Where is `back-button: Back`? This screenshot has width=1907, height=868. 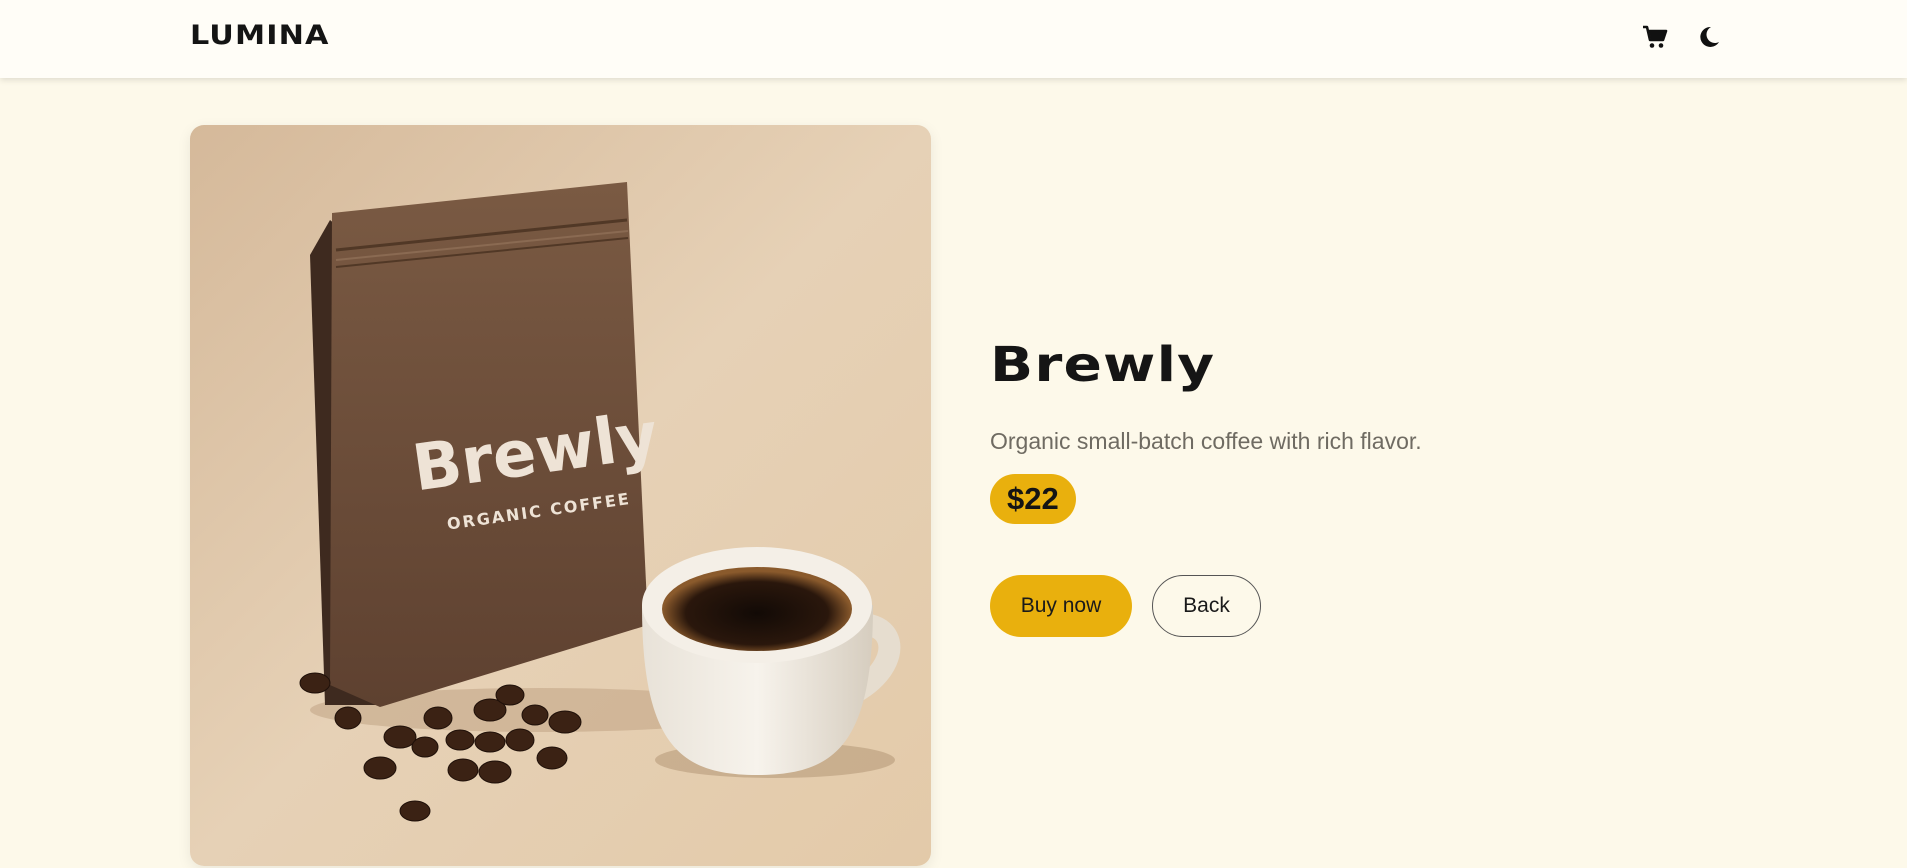
back-button: Back is located at coordinates (1206, 606).